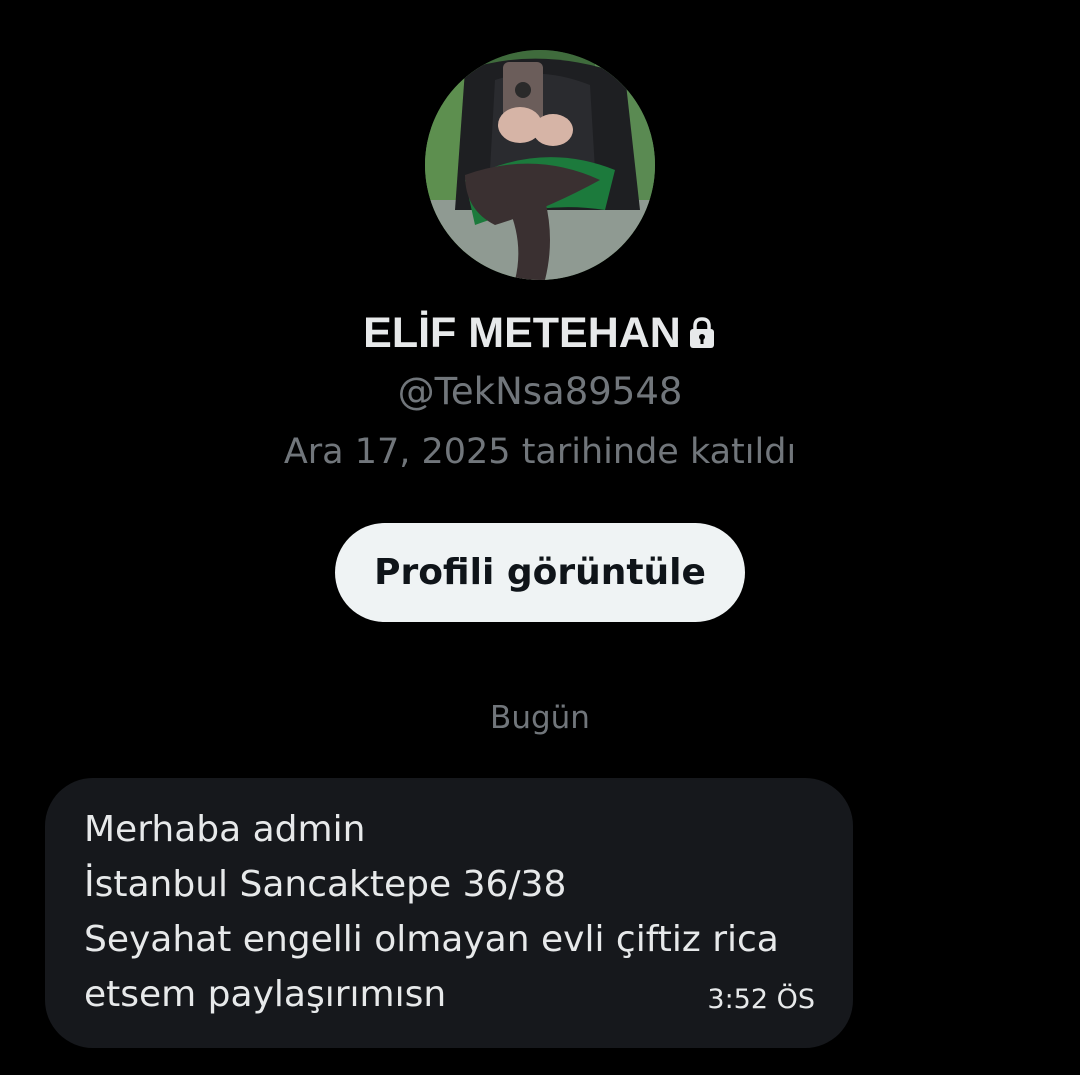 Image resolution: width=1080 pixels, height=1075 pixels. I want to click on lock-icon, so click(702, 333).